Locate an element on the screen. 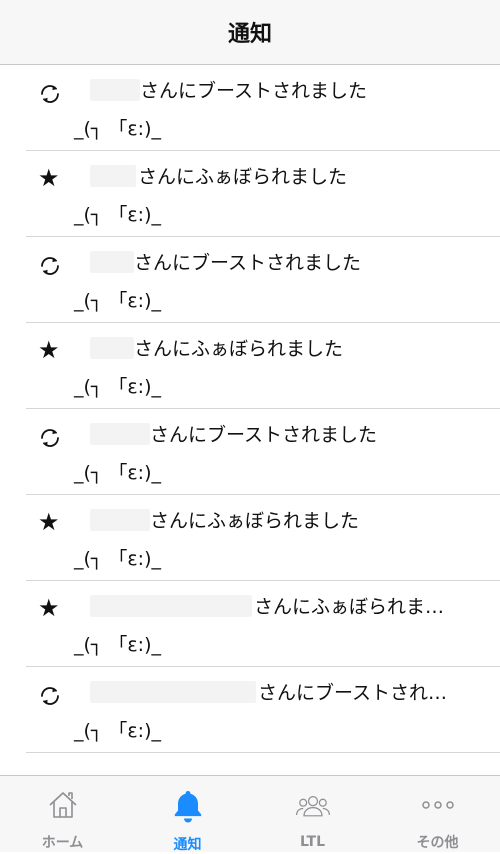  tab-notifications: 通知 is located at coordinates (187, 814).